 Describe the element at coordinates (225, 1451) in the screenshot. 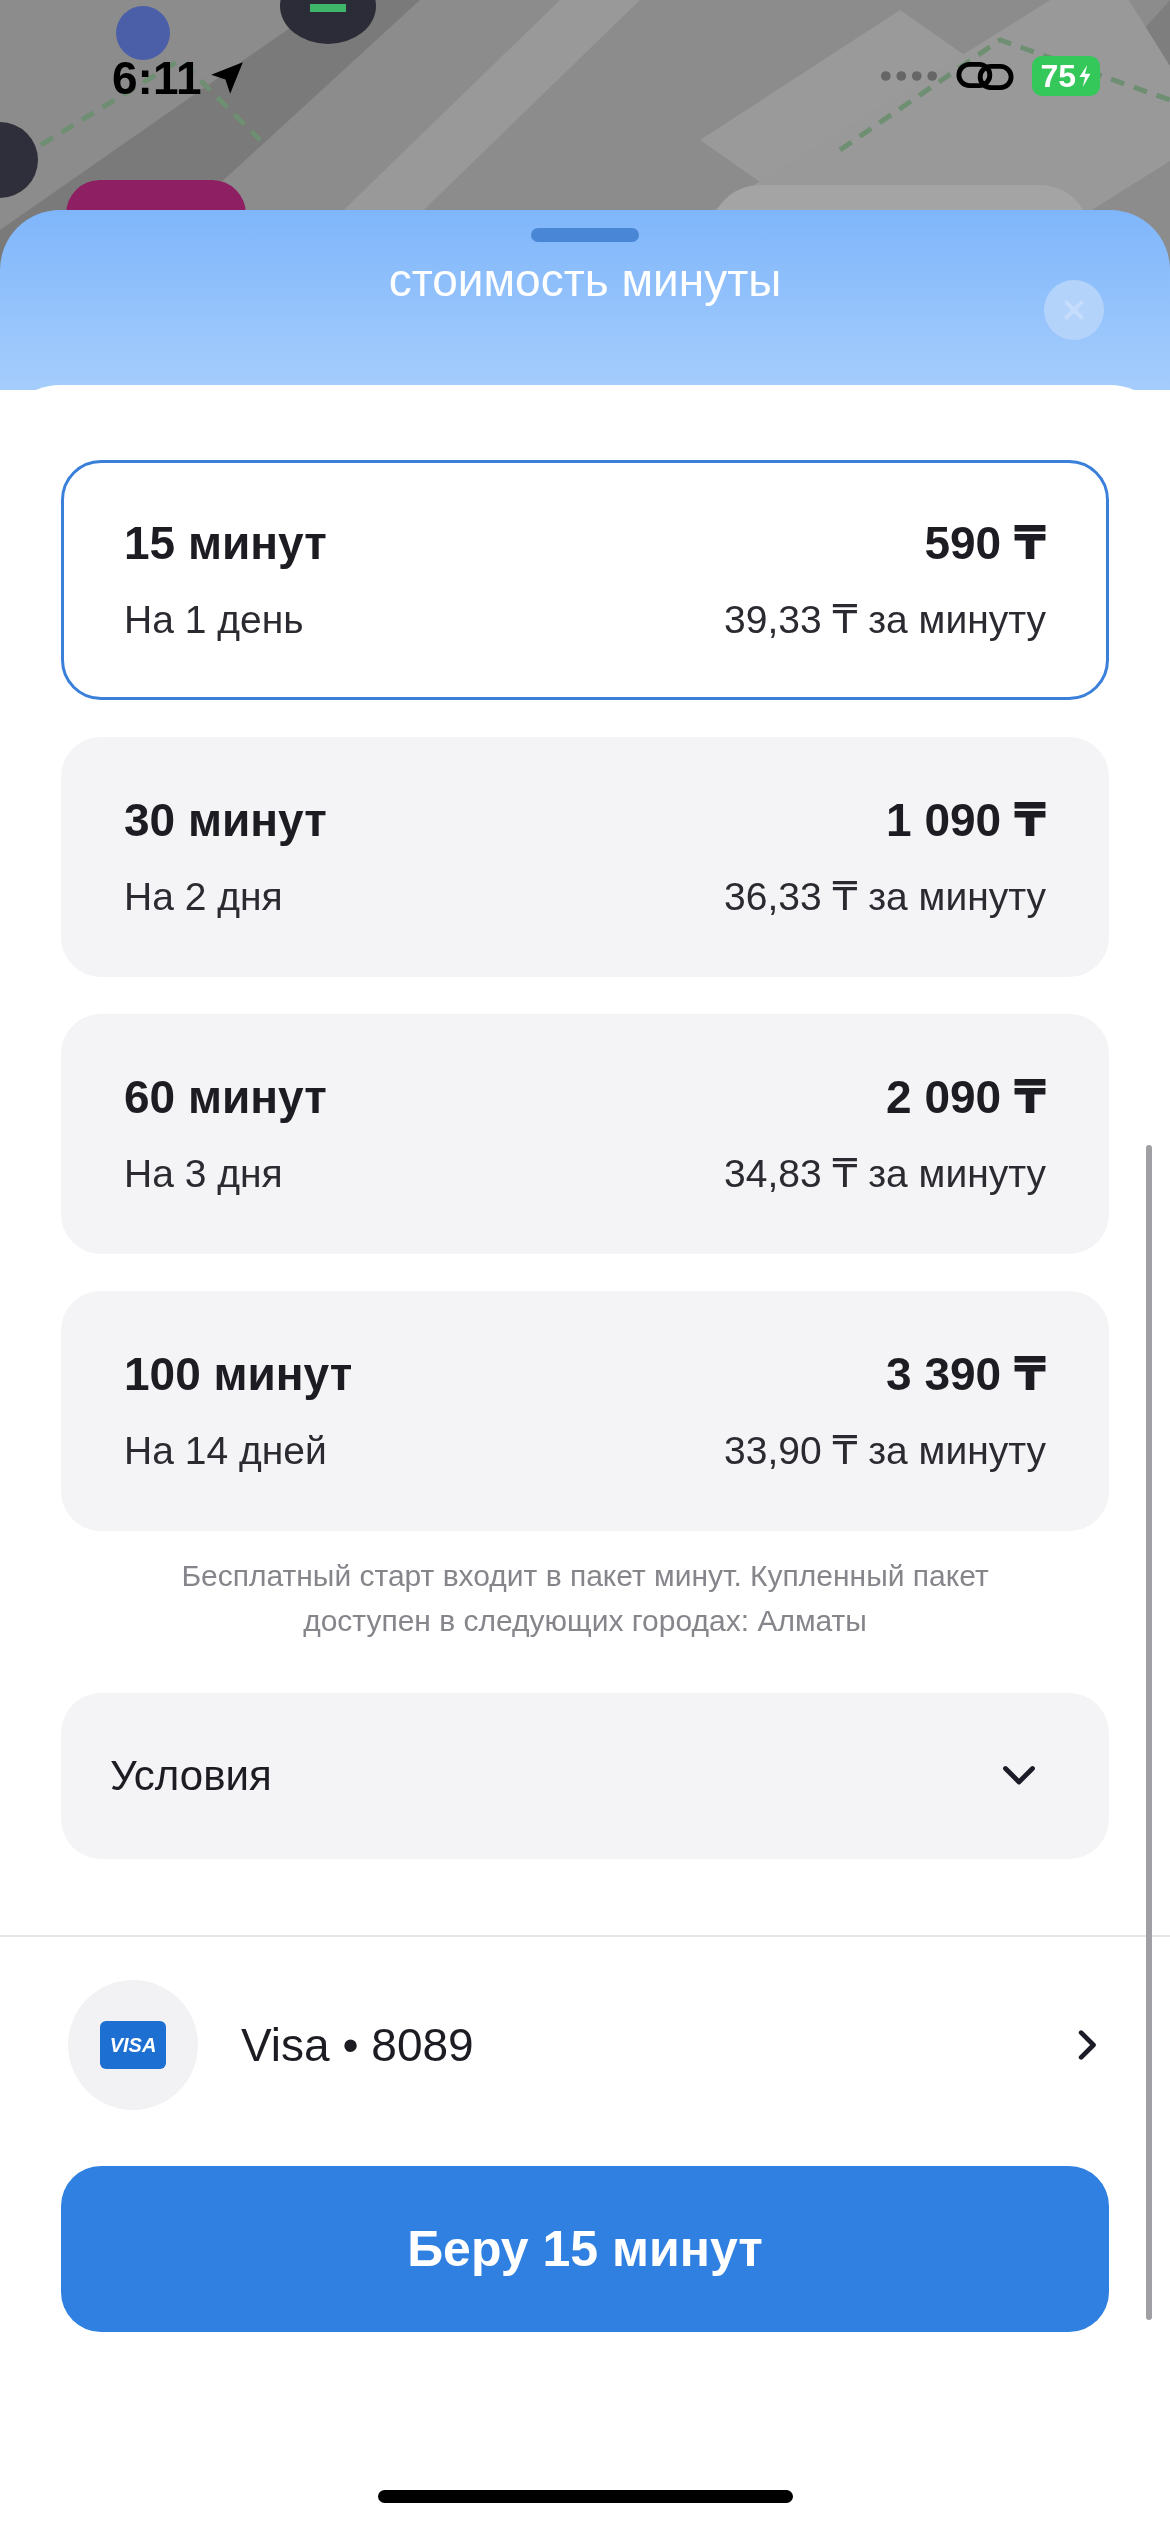

I see `plan-period: На 14 дней` at that location.